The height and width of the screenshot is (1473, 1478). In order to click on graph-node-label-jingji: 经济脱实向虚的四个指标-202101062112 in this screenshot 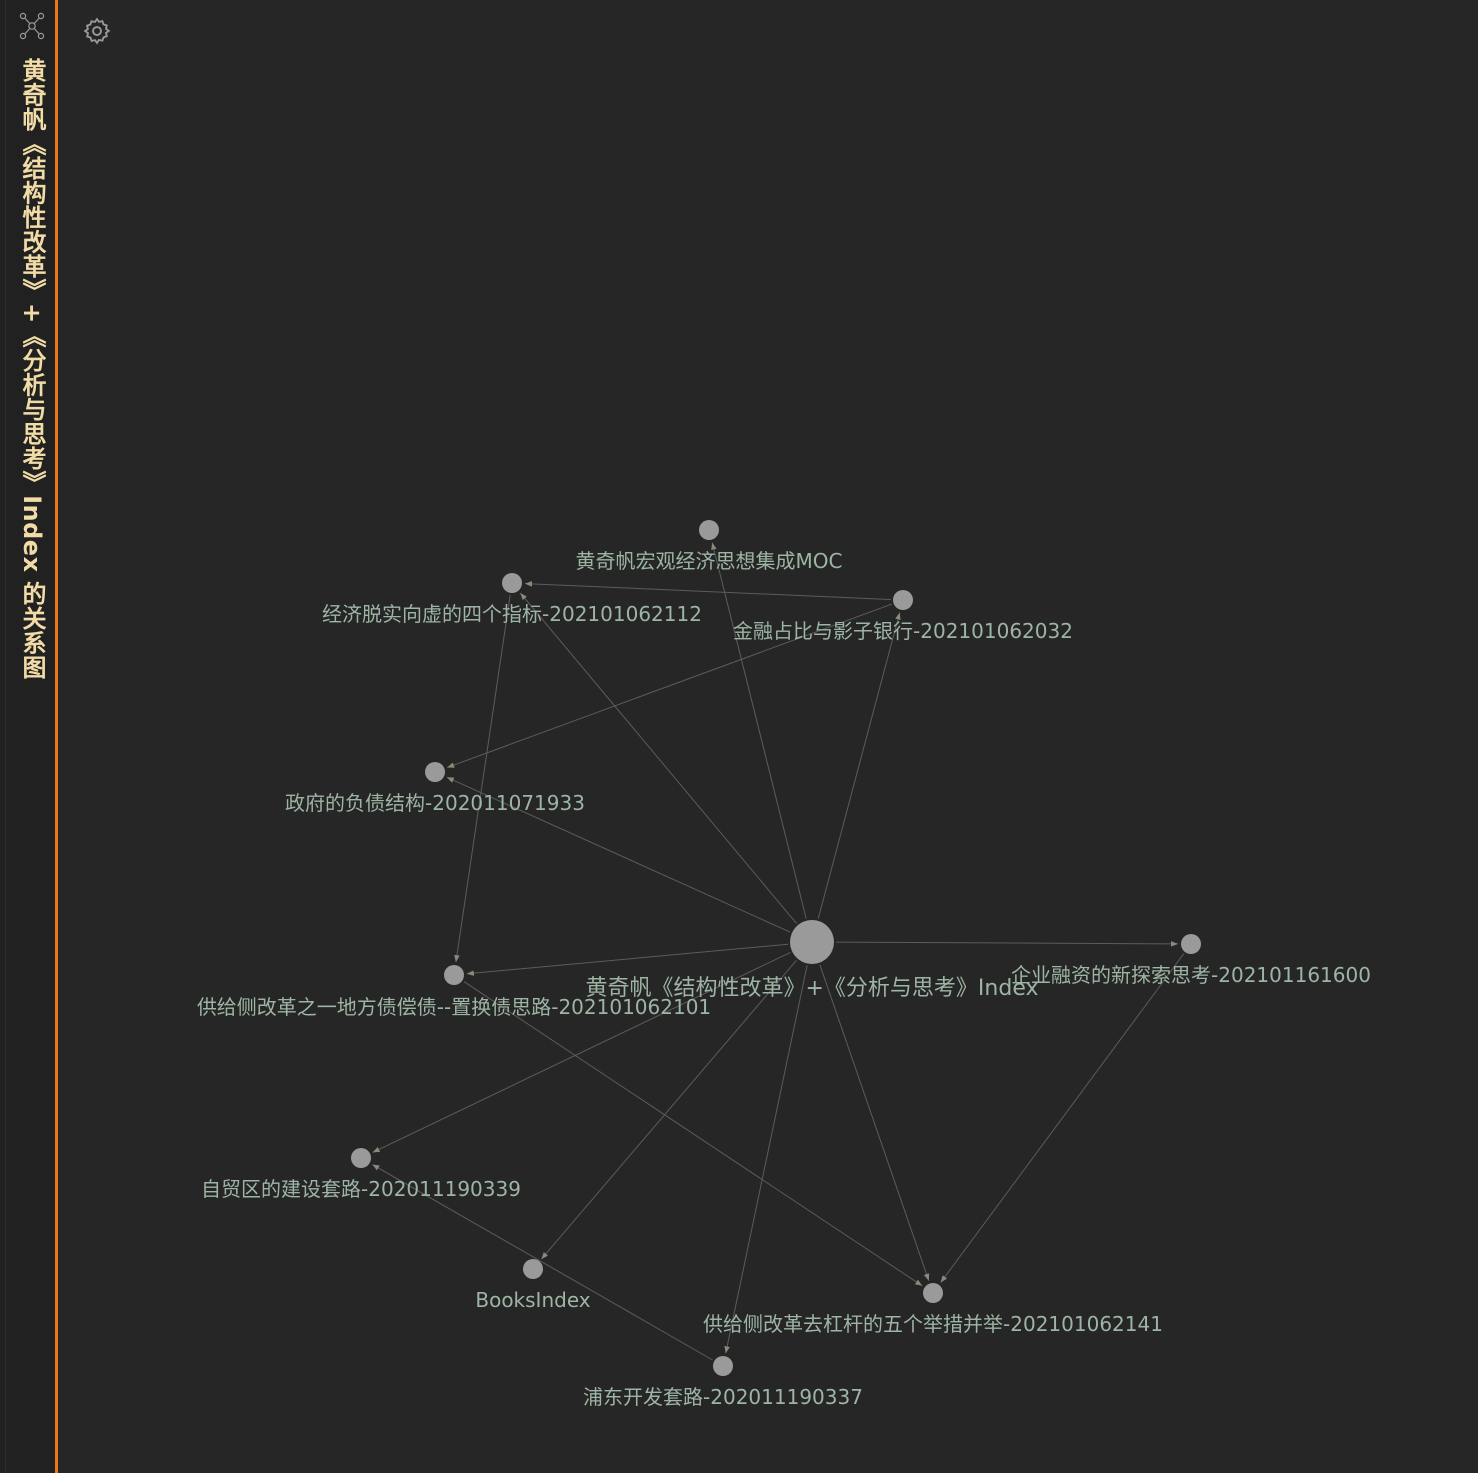, I will do `click(512, 614)`.